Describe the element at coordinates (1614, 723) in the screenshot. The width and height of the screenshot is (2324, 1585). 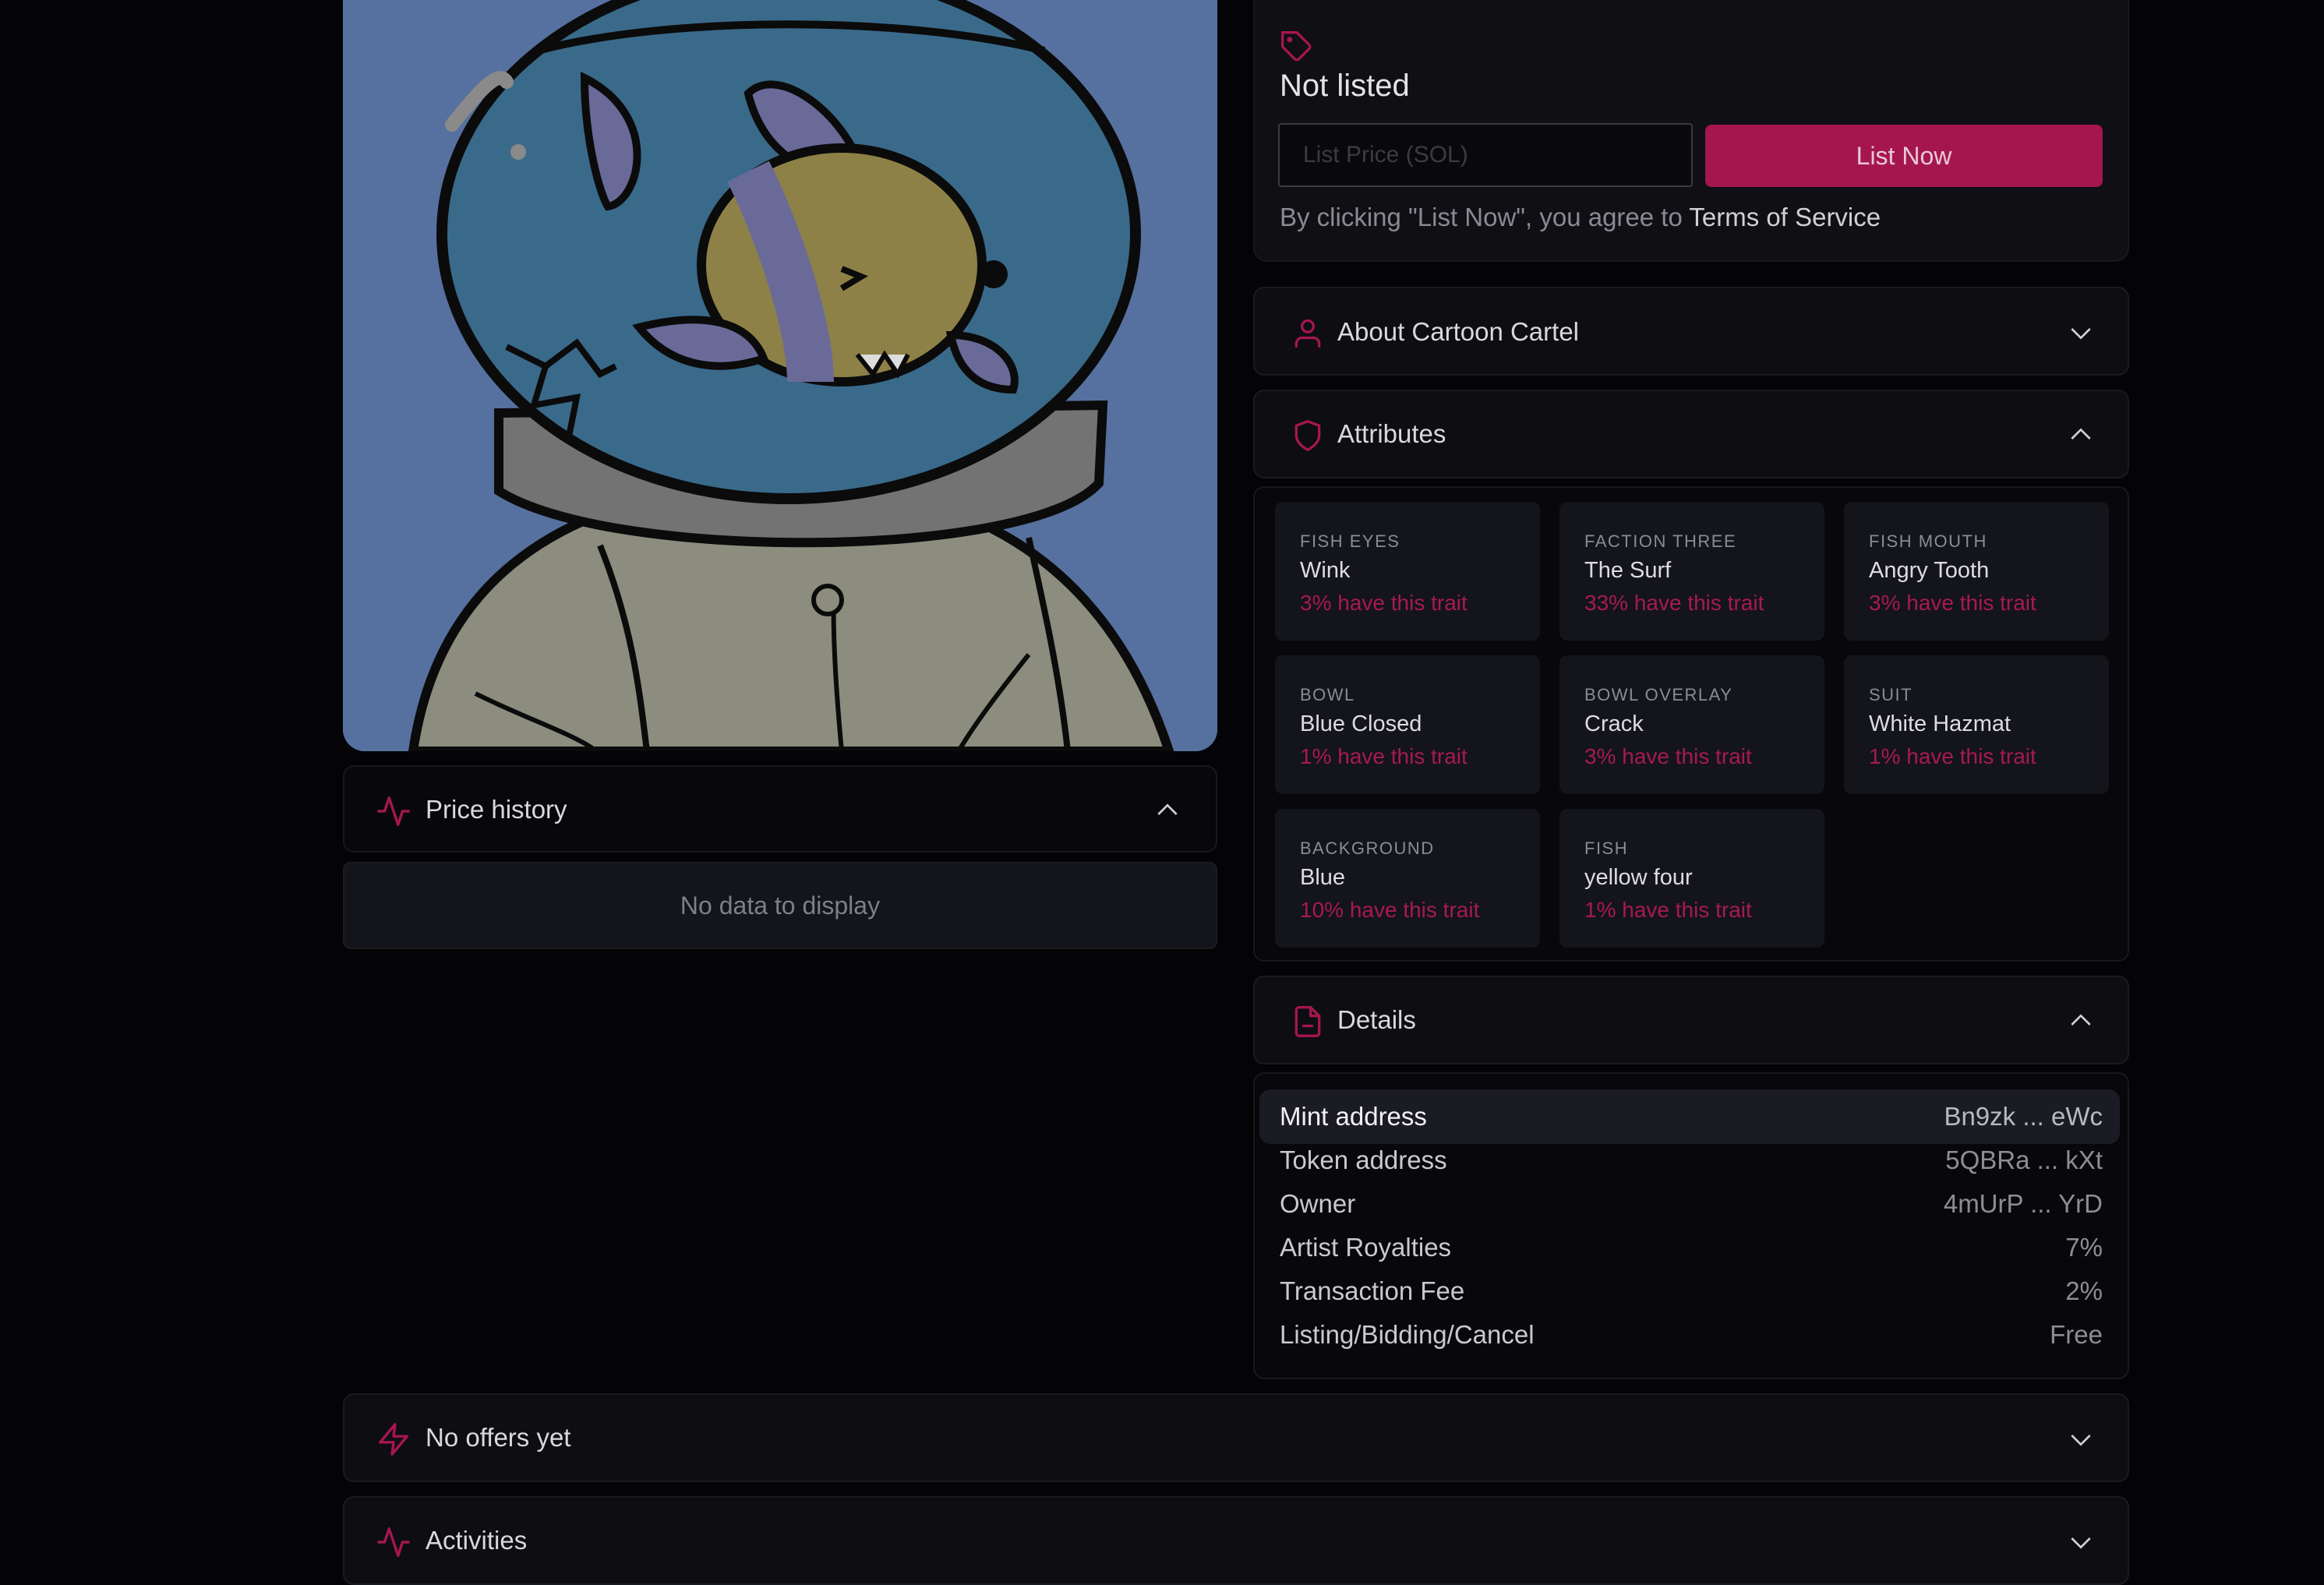
I see `trait-value: Crack` at that location.